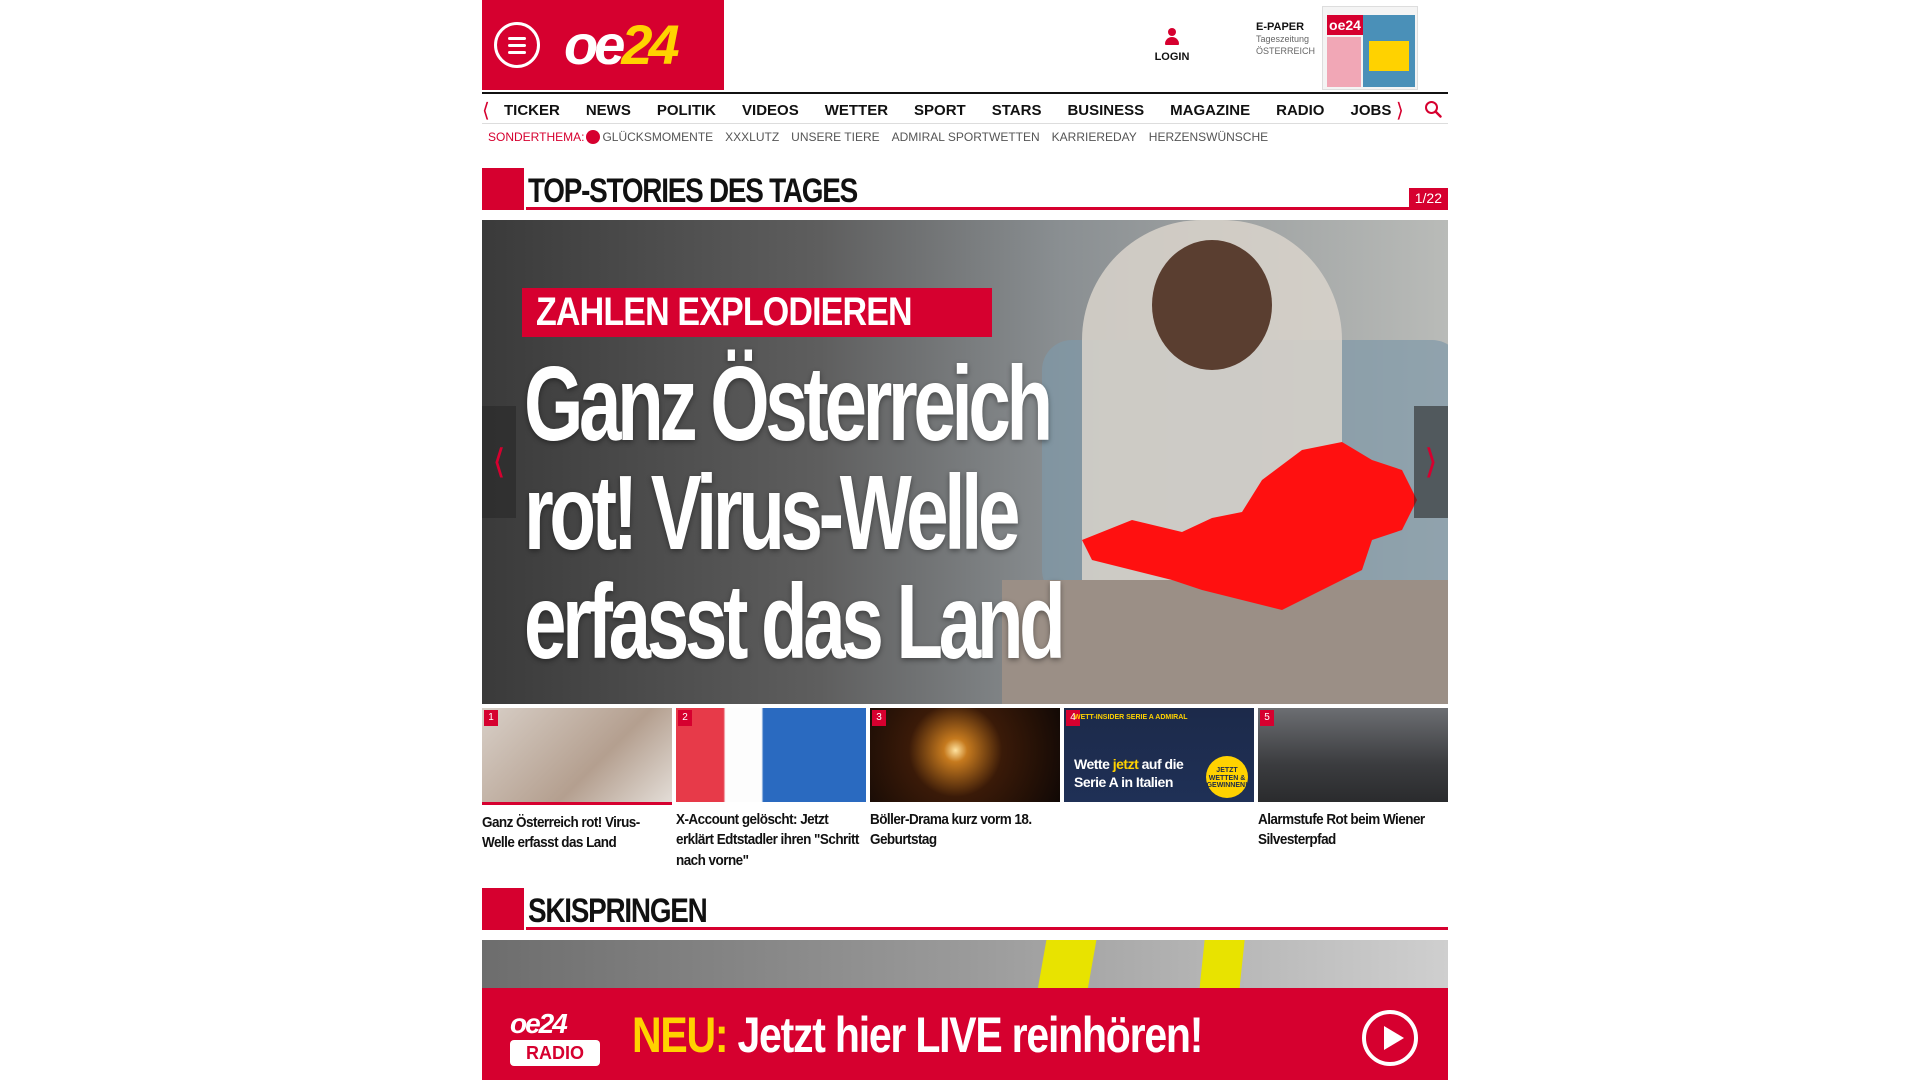 The image size is (1920, 1080). Describe the element at coordinates (1105, 110) in the screenshot. I see `nav-item-business: BUSINESS` at that location.